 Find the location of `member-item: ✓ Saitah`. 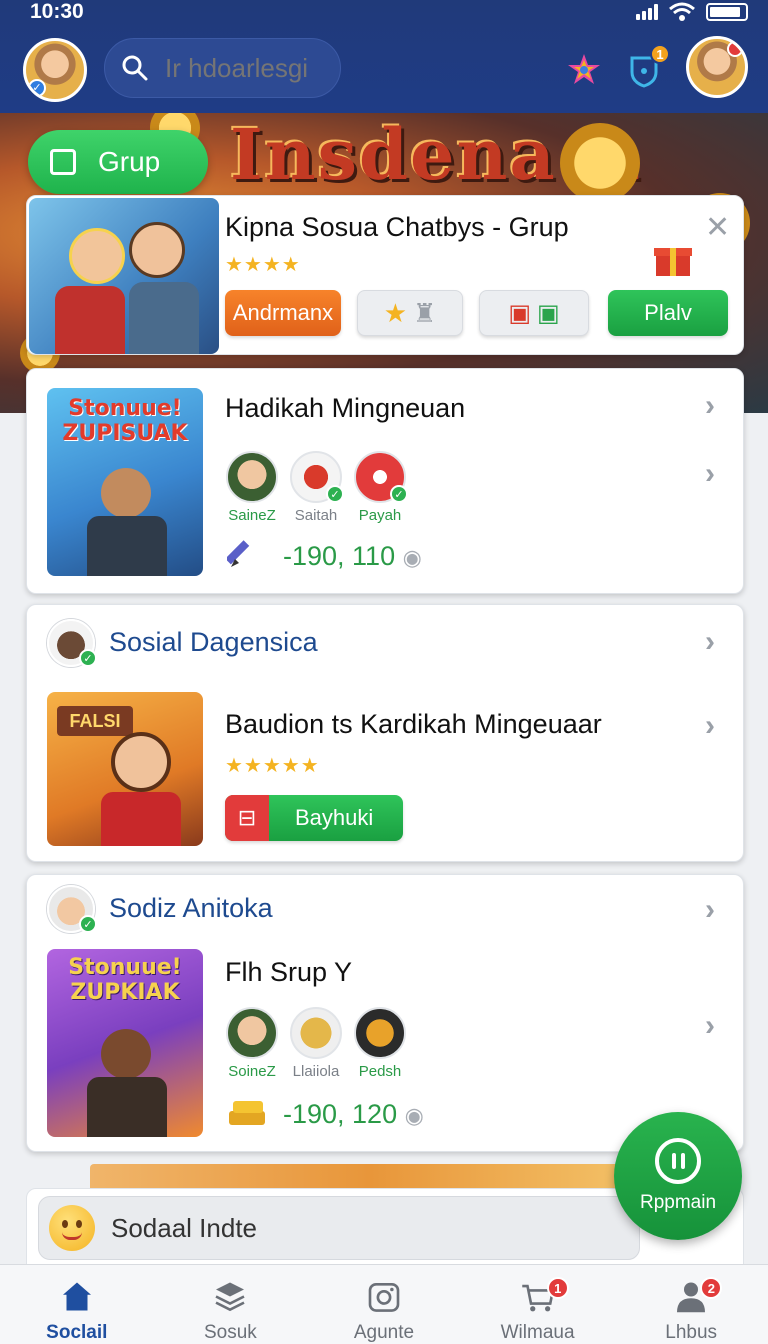

member-item: ✓ Saitah is located at coordinates (316, 487).